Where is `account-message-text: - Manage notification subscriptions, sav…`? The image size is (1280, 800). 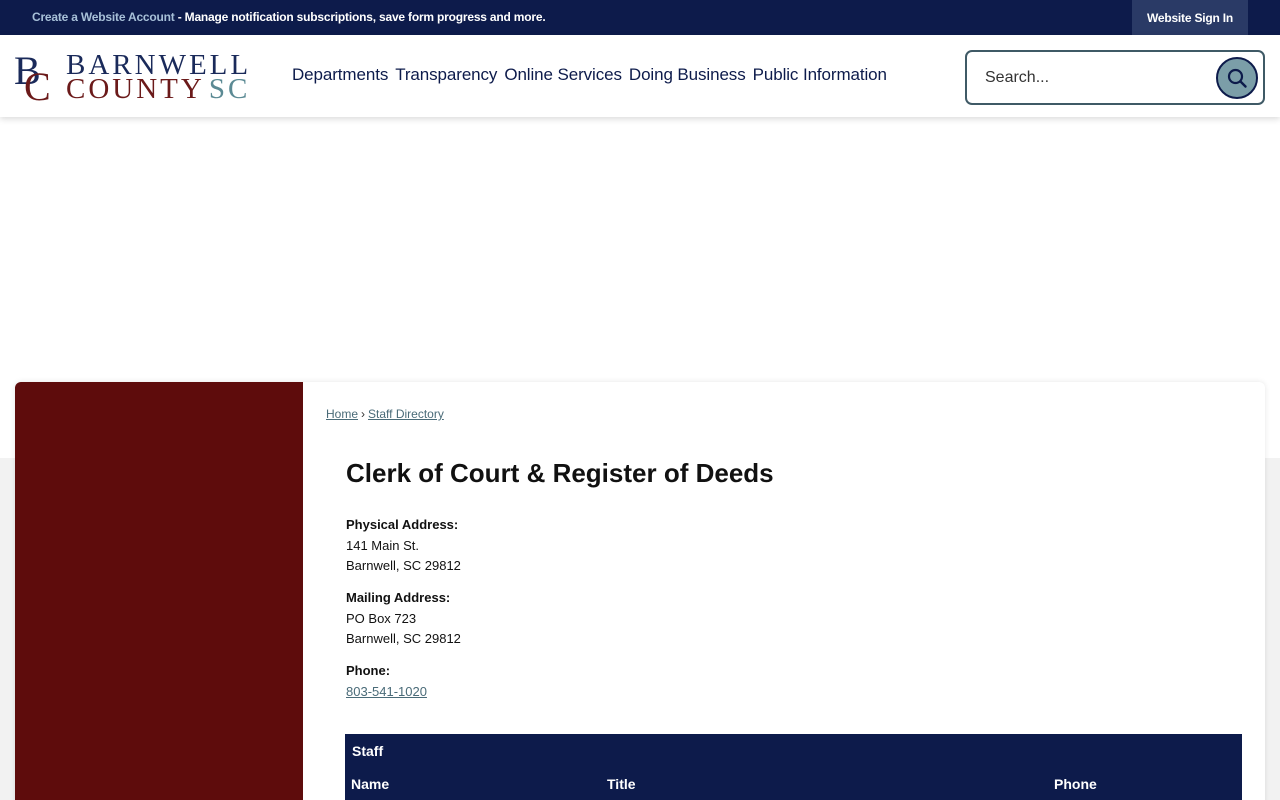
account-message-text: - Manage notification subscriptions, sav… is located at coordinates (360, 17).